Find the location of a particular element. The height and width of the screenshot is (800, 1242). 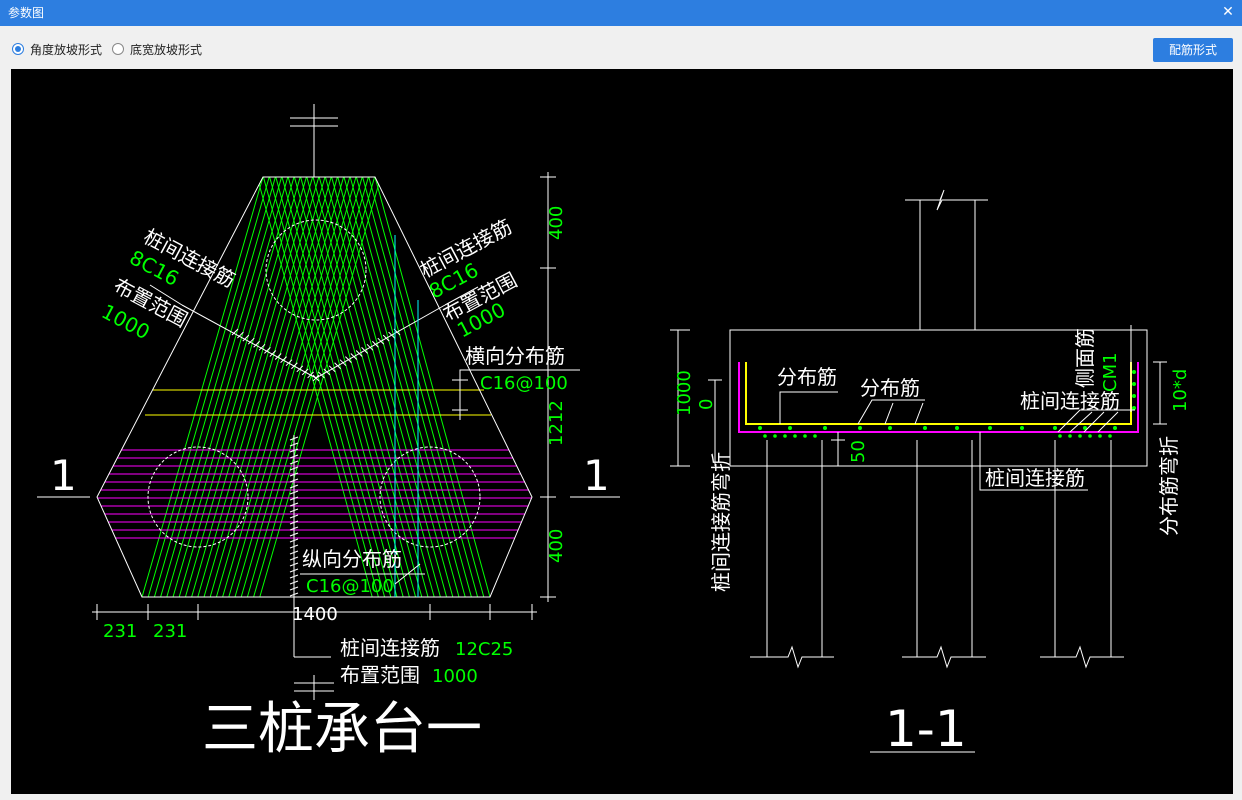

section-dim-0: 0 is located at coordinates (706, 404).